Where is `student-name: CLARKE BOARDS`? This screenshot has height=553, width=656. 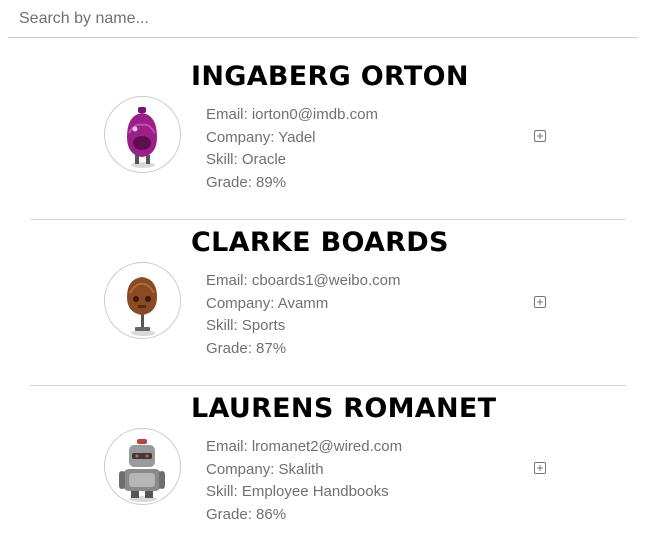 student-name: CLARKE BOARDS is located at coordinates (320, 242).